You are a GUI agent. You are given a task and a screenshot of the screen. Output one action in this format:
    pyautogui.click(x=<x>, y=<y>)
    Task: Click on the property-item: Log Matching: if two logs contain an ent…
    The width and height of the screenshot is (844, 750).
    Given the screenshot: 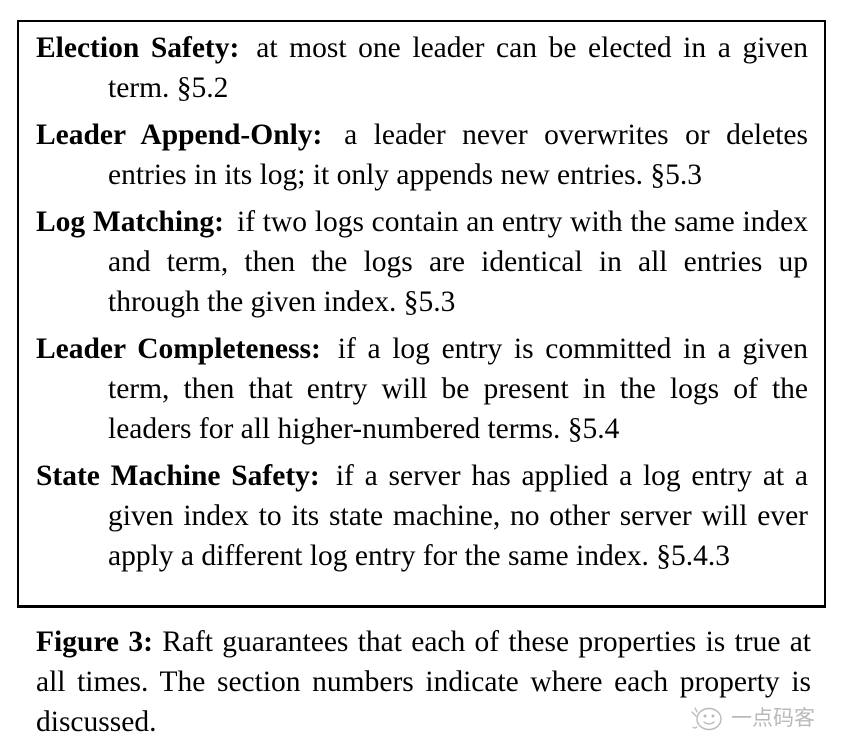 What is the action you would take?
    pyautogui.click(x=422, y=262)
    